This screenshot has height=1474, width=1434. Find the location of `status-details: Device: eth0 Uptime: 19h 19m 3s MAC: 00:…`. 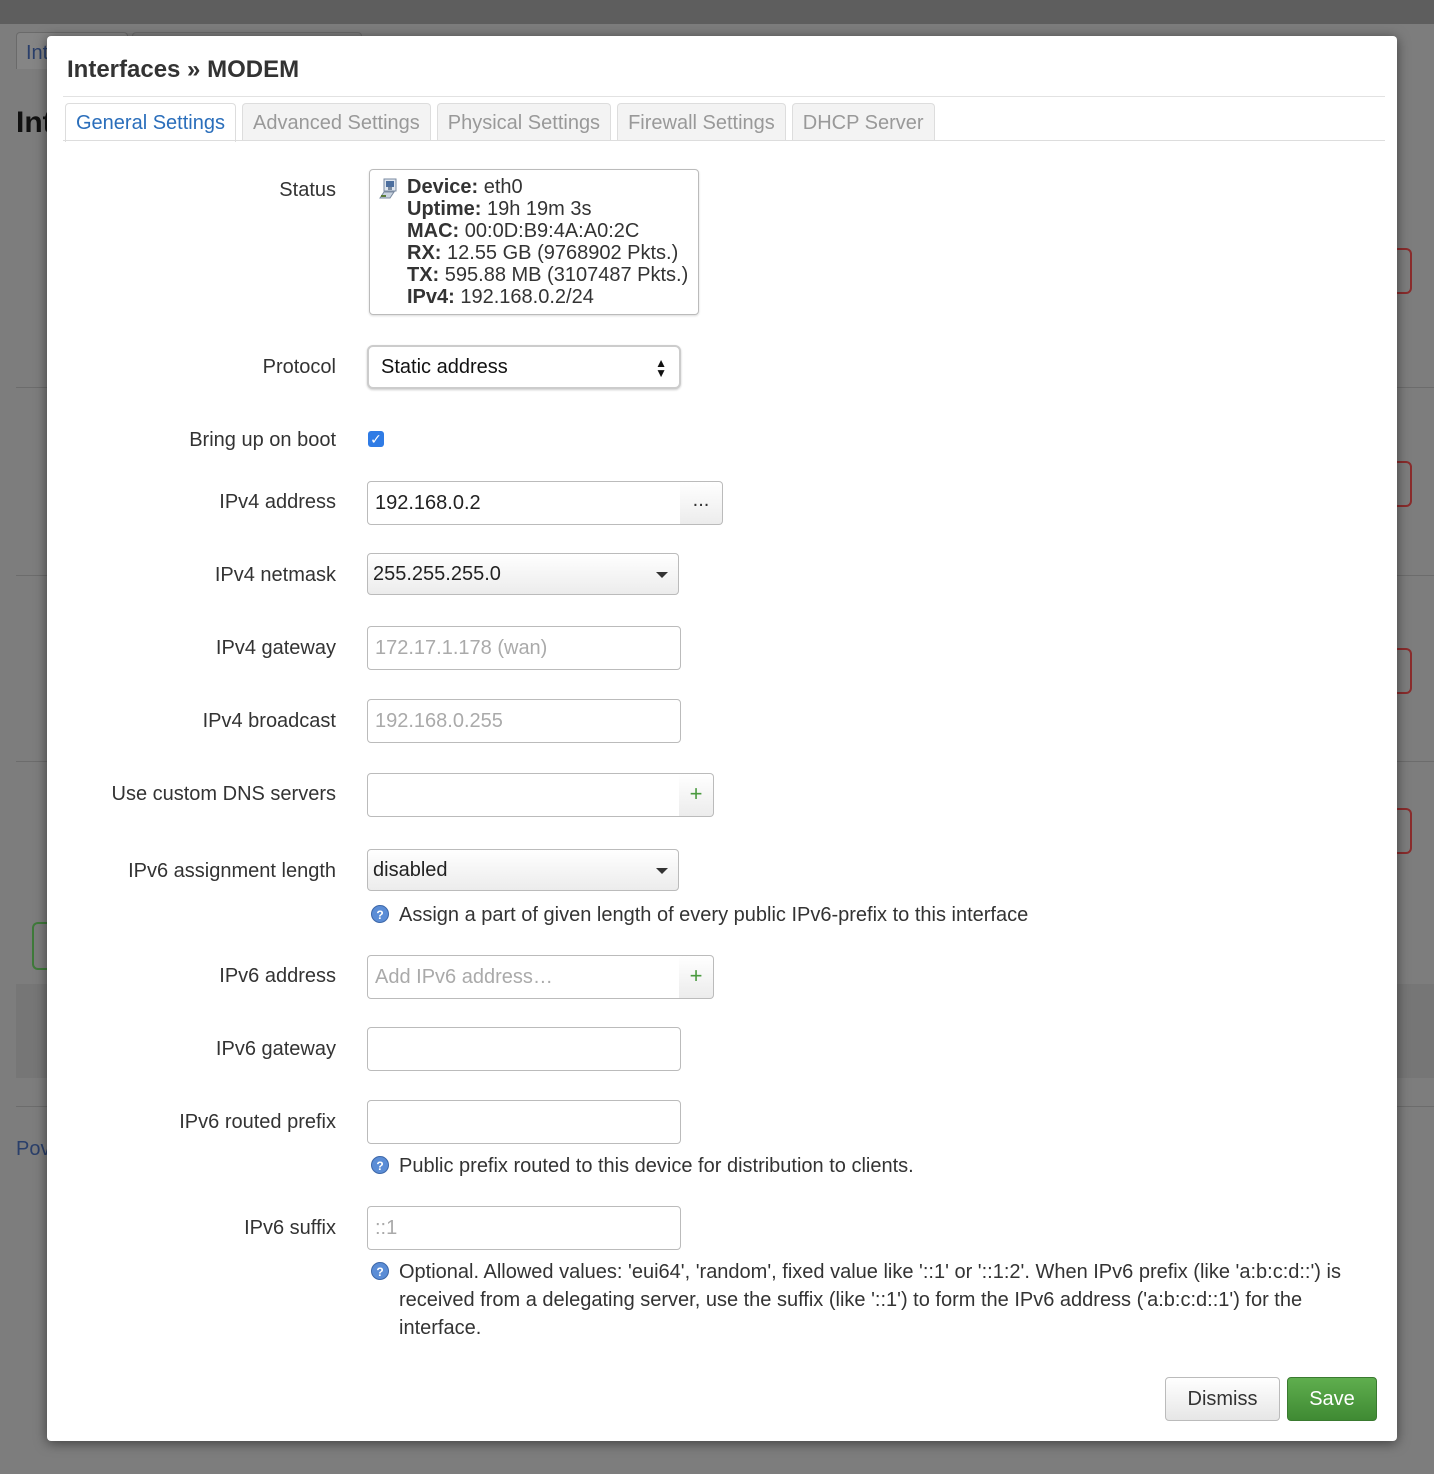

status-details: Device: eth0 Uptime: 19h 19m 3s MAC: 00:… is located at coordinates (547, 242).